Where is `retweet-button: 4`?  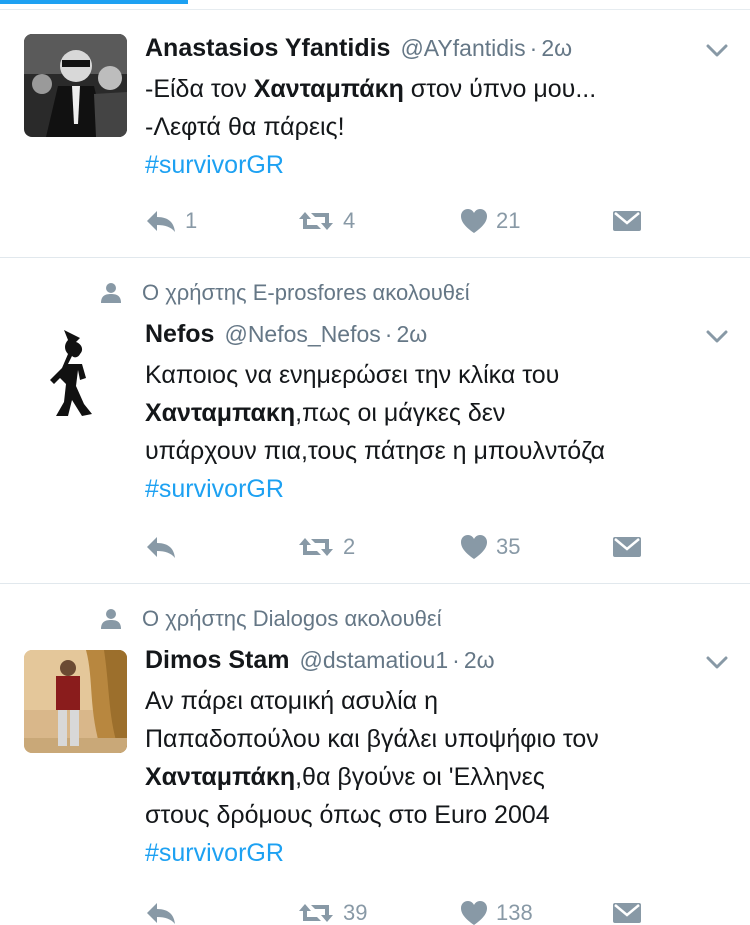 retweet-button: 4 is located at coordinates (326, 221).